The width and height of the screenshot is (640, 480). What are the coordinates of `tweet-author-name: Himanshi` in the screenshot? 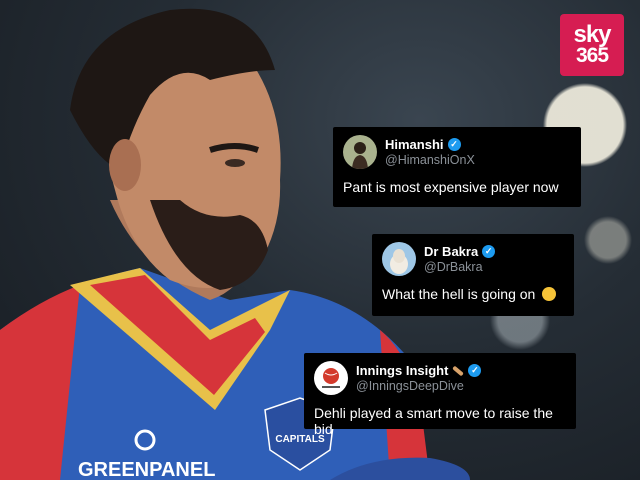 It's located at (414, 144).